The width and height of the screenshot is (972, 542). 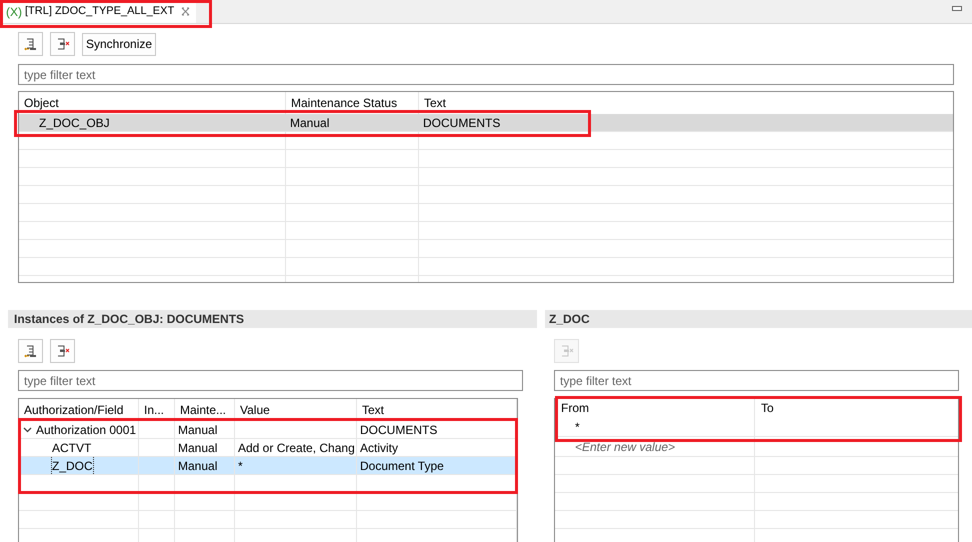 I want to click on tab-title: [TRL] ZDOC_TYPE_ALL_EXT, so click(x=99, y=12).